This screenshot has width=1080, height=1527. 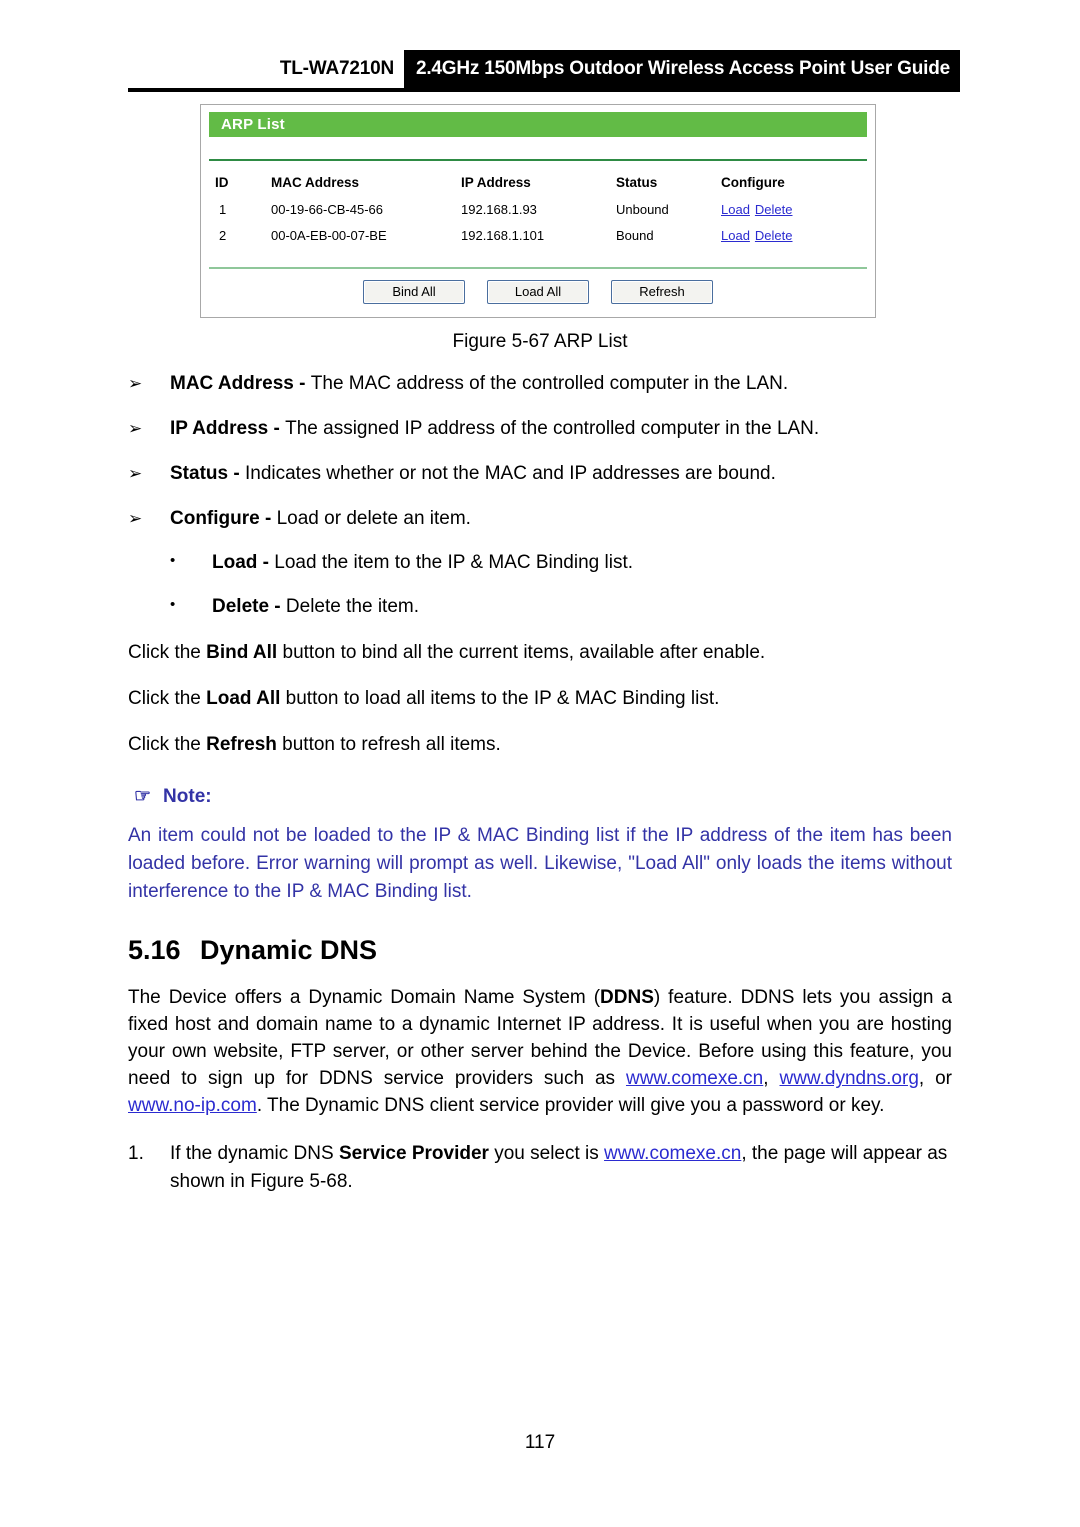 What do you see at coordinates (538, 160) in the screenshot?
I see `table-top-rule` at bounding box center [538, 160].